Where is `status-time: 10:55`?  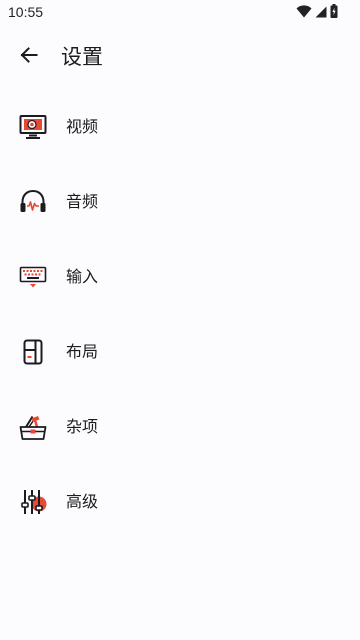 status-time: 10:55 is located at coordinates (26, 12).